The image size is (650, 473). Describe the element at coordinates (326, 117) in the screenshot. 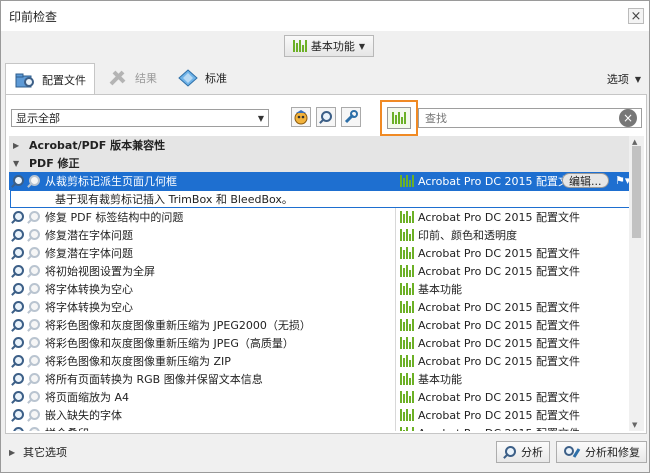

I see `inspect-button` at that location.